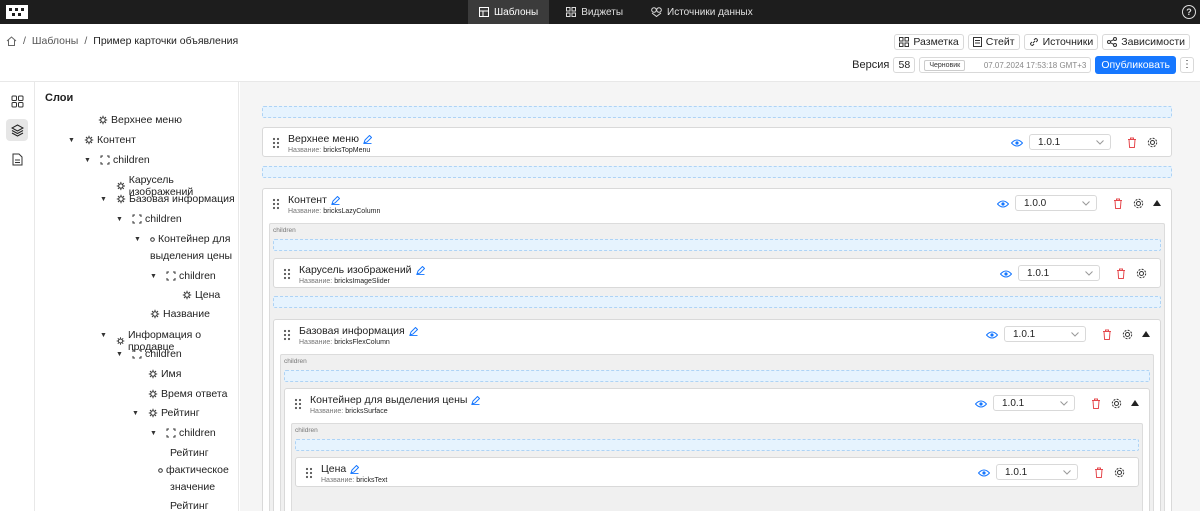 The width and height of the screenshot is (1200, 512). What do you see at coordinates (1146, 42) in the screenshot?
I see `dependencies-button: Зависимости` at bounding box center [1146, 42].